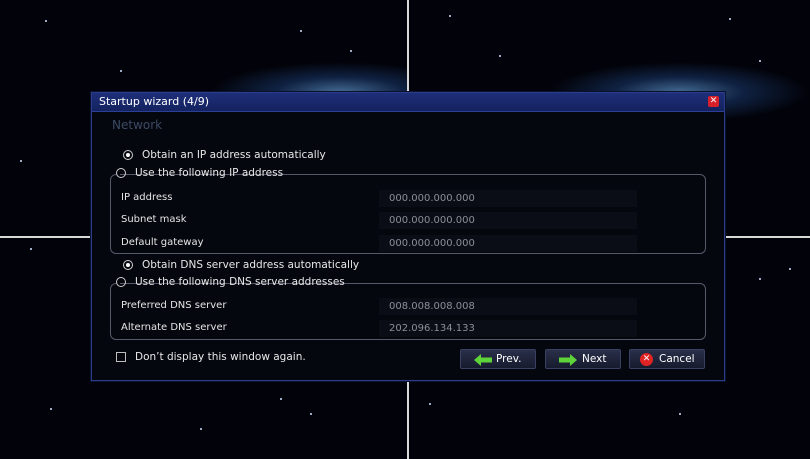 The height and width of the screenshot is (459, 810). I want to click on prev-button: Prev., so click(498, 359).